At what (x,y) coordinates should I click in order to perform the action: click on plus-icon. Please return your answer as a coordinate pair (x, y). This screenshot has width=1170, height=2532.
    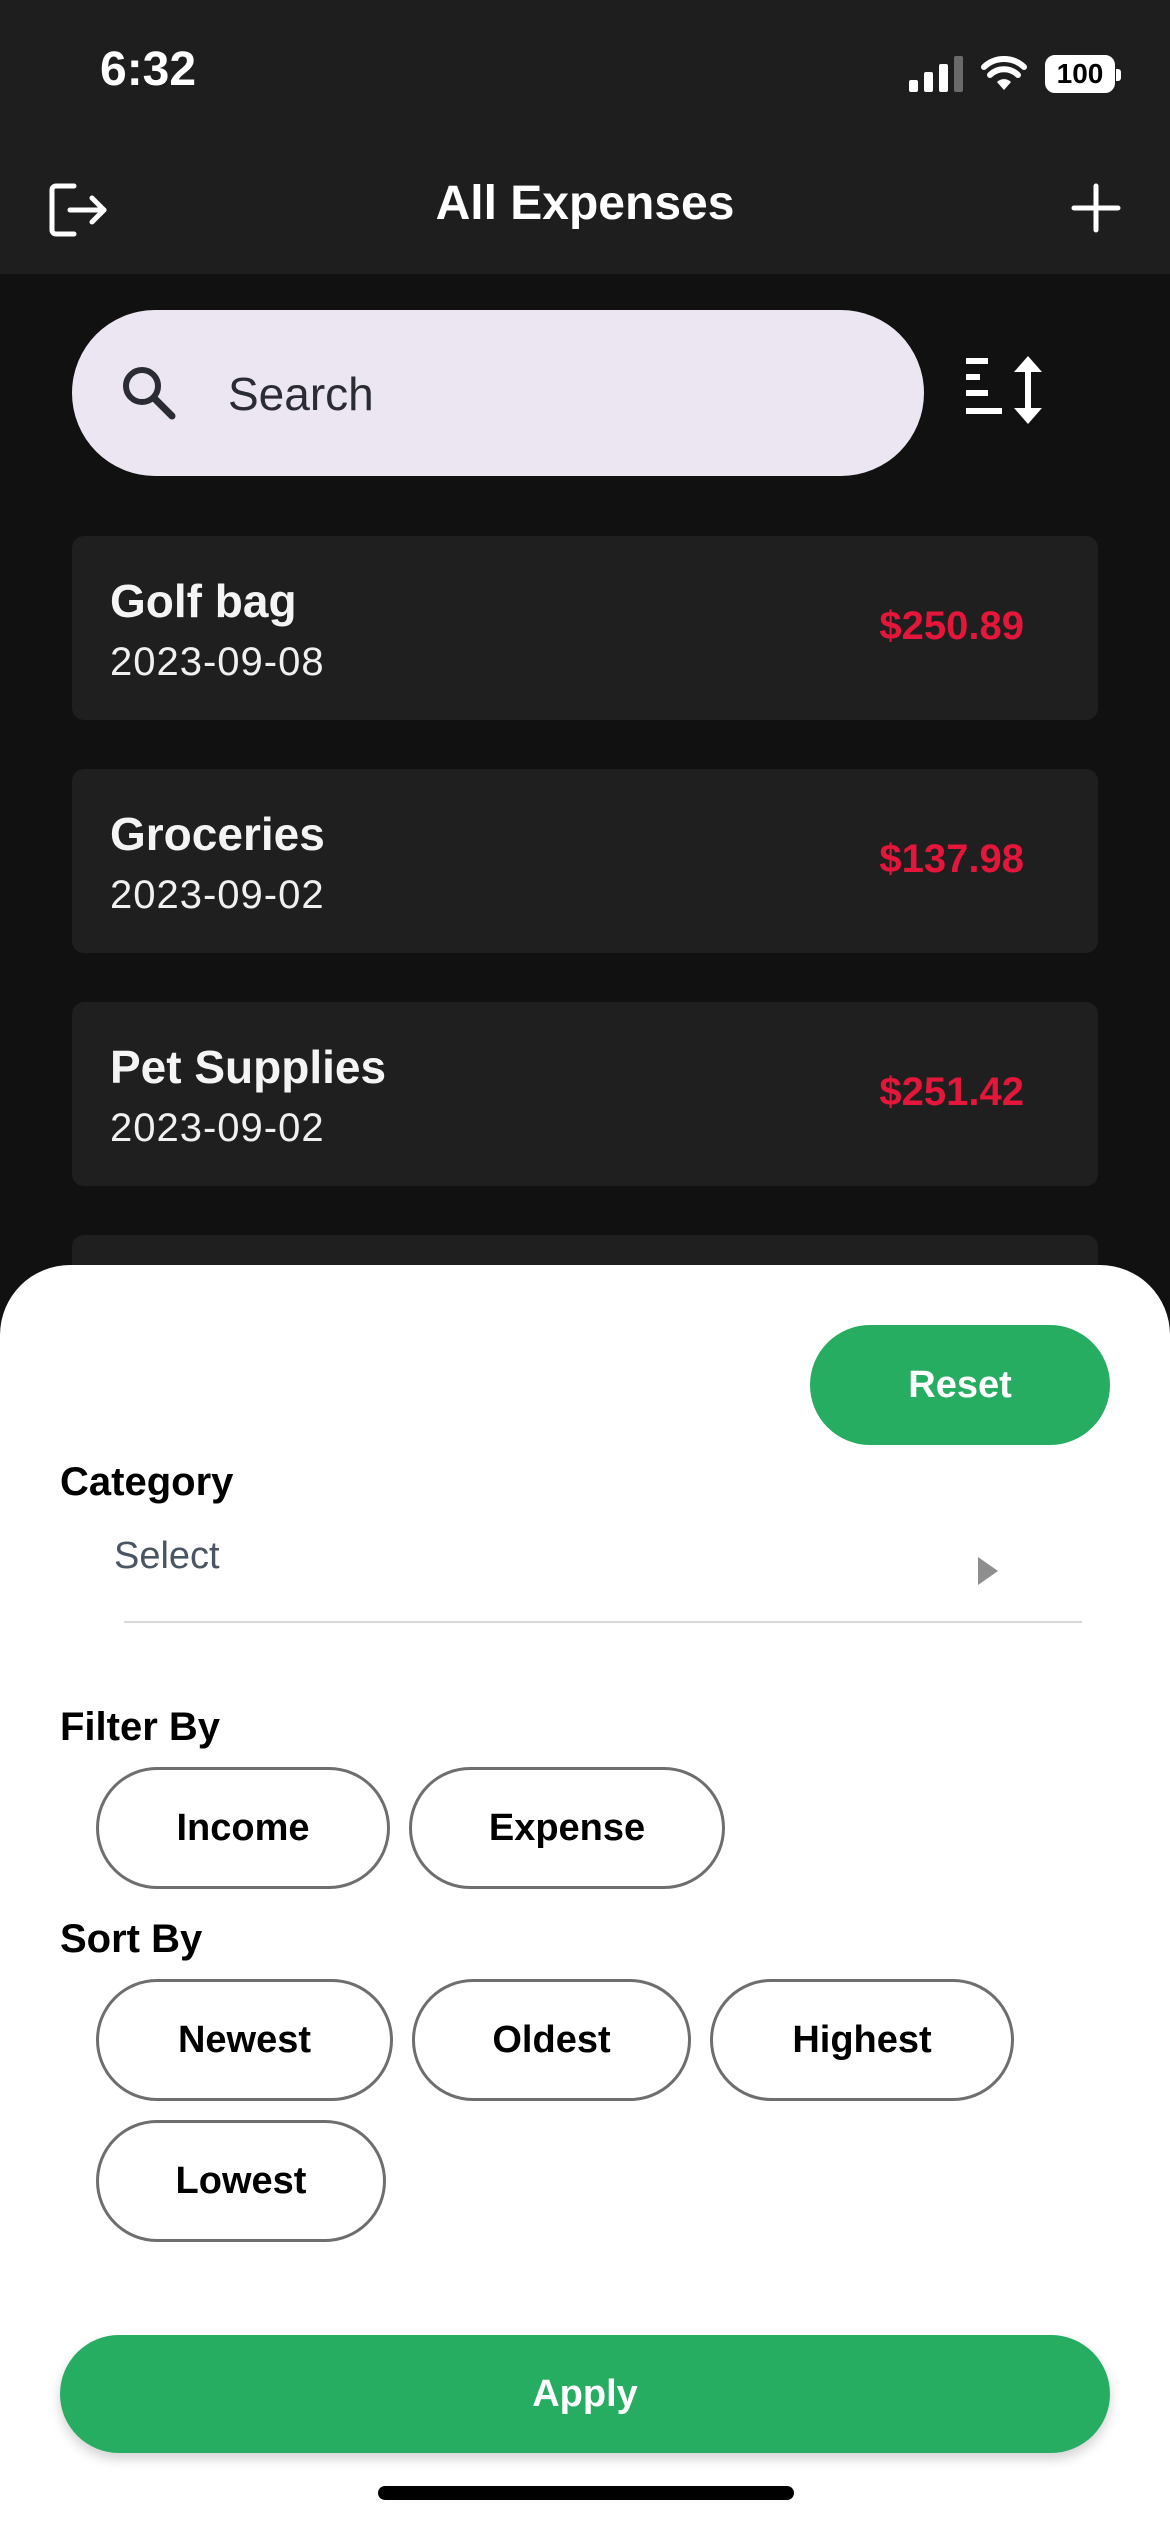
    Looking at the image, I should click on (1096, 208).